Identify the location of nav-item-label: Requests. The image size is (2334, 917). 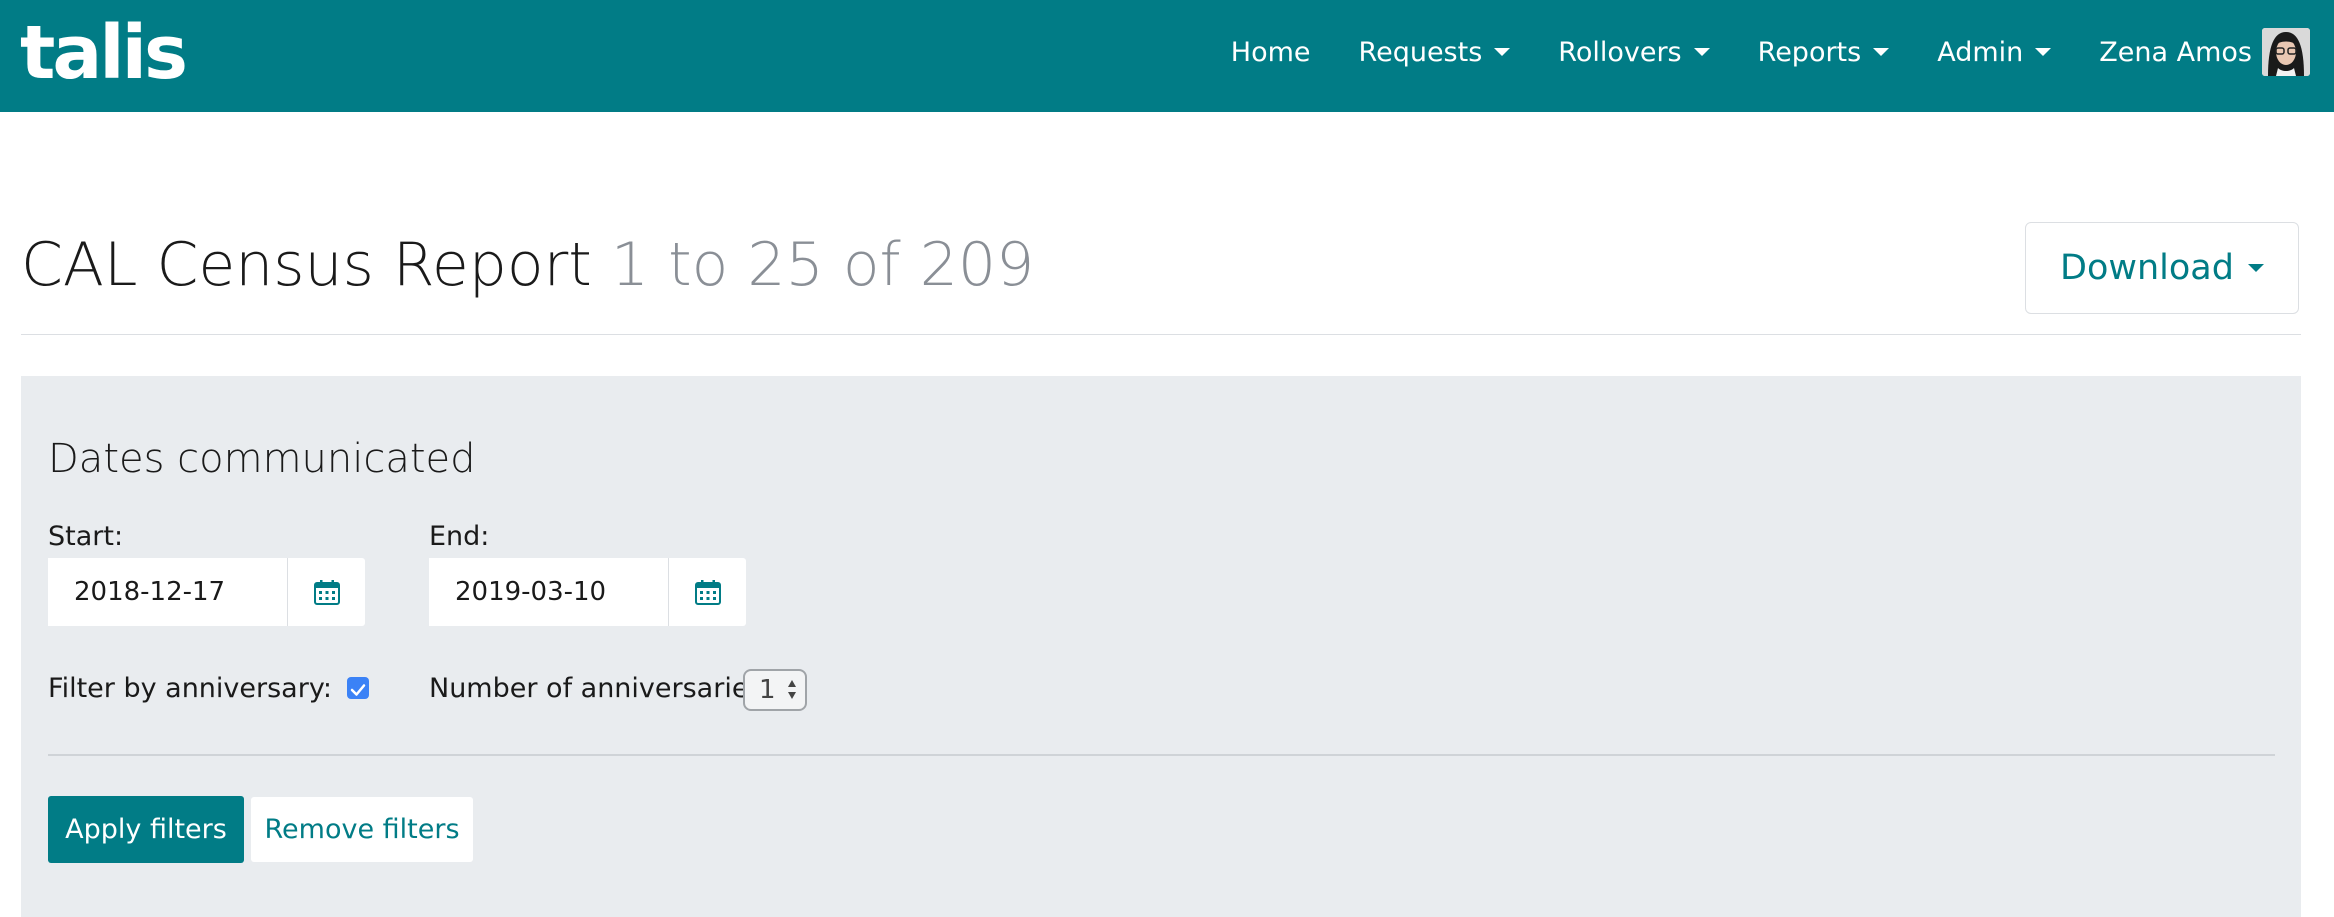
(1420, 52).